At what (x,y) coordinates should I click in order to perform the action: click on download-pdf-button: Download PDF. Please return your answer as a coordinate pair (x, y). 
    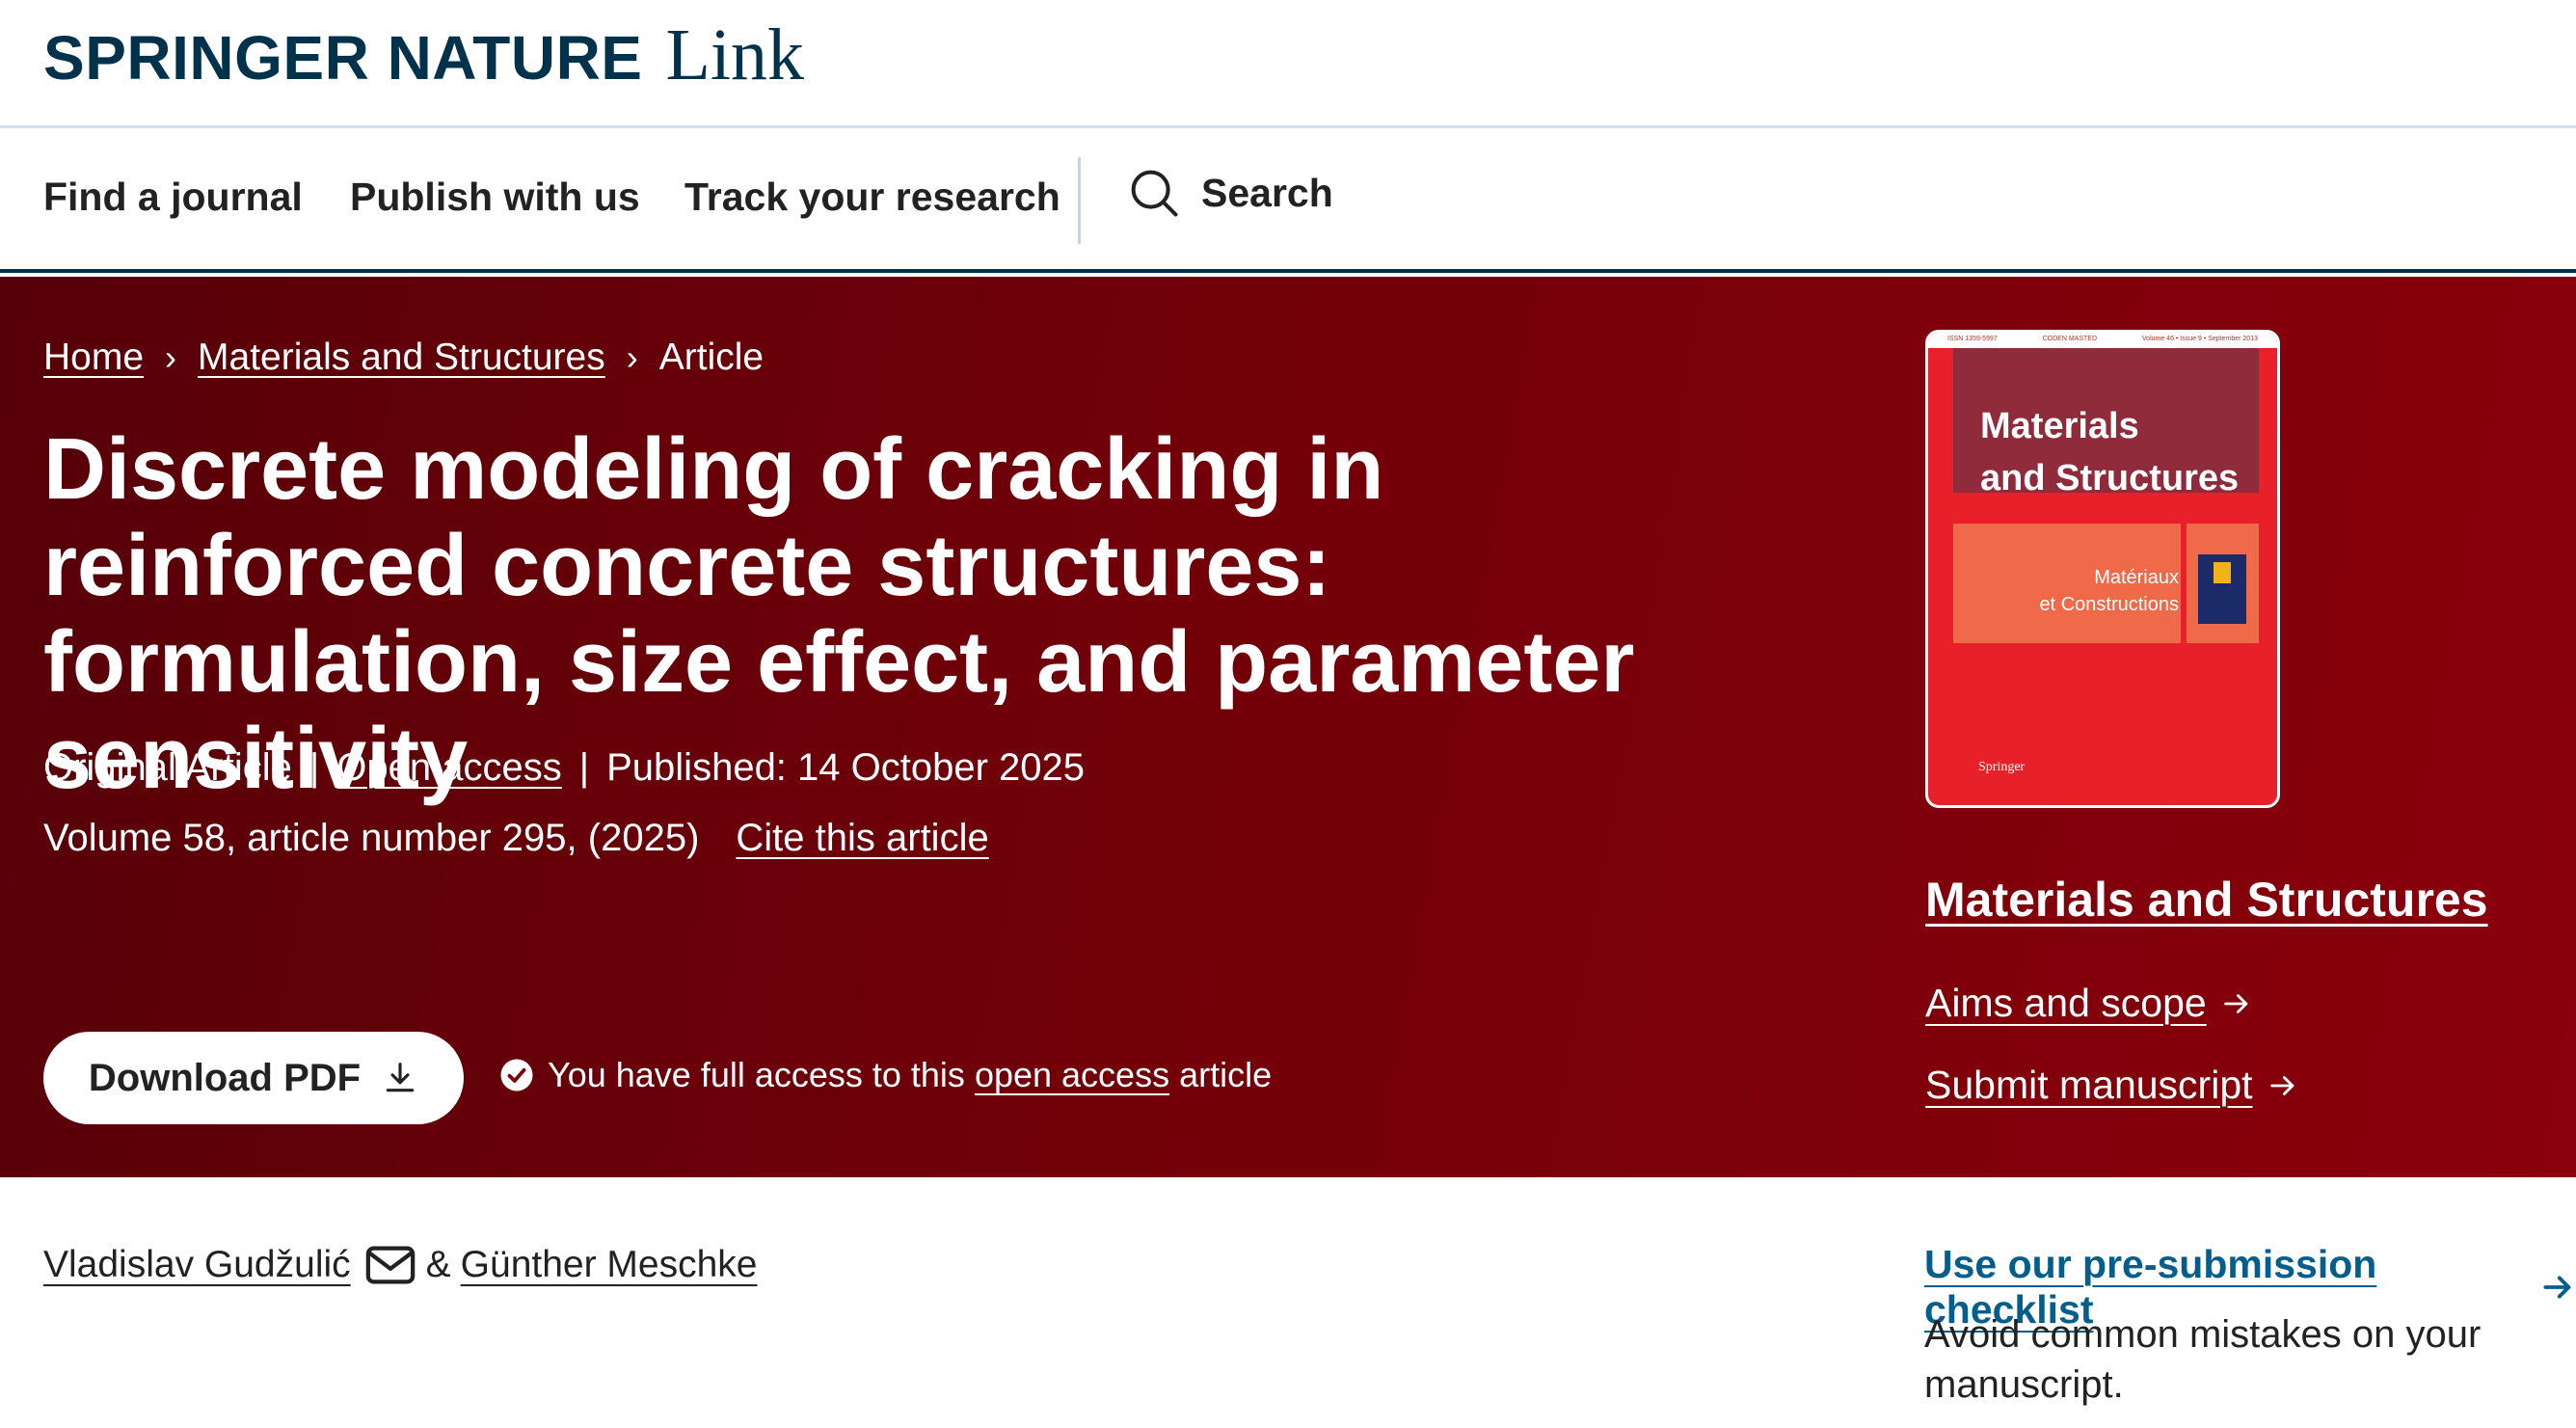
    Looking at the image, I should click on (254, 1078).